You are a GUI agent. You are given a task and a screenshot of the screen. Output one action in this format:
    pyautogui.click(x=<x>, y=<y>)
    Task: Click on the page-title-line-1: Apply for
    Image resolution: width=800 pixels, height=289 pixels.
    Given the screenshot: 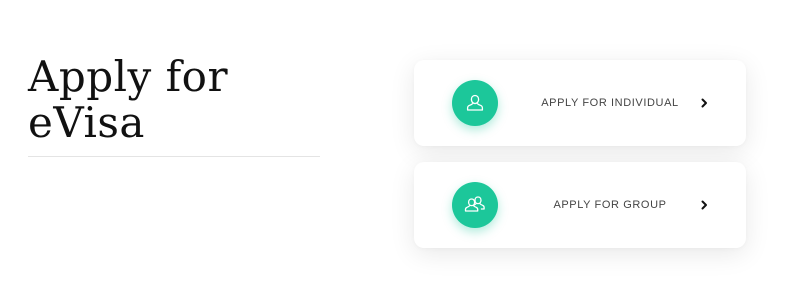 What is the action you would take?
    pyautogui.click(x=128, y=76)
    